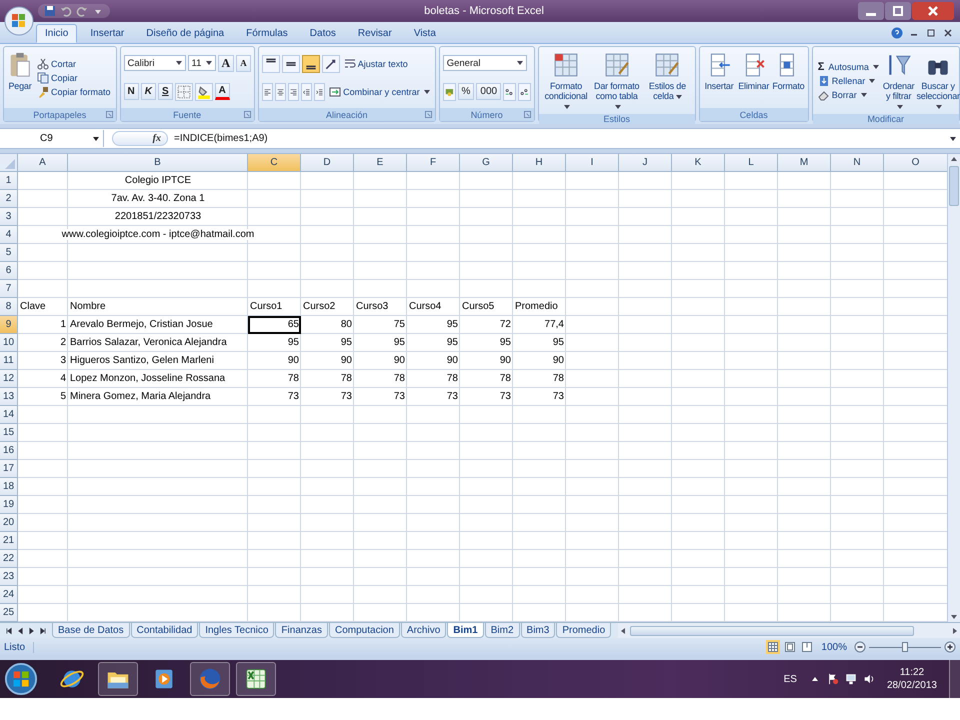  Describe the element at coordinates (52, 139) in the screenshot. I see `name-box: C9` at that location.